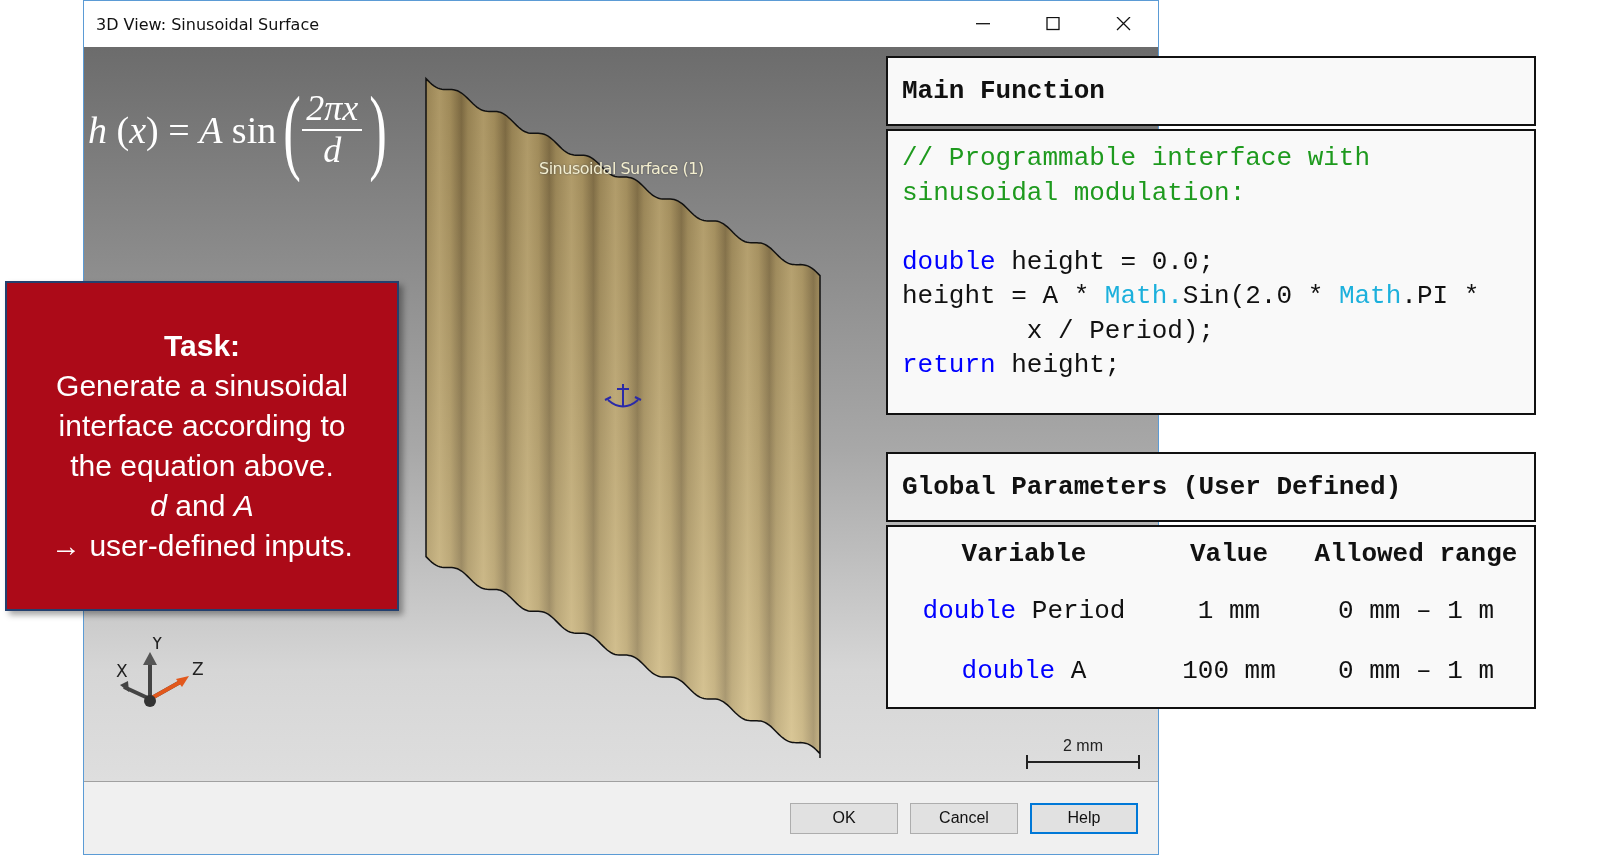 Image resolution: width=1597 pixels, height=857 pixels. I want to click on panel-title: Global Parameters (User Defined), so click(1211, 487).